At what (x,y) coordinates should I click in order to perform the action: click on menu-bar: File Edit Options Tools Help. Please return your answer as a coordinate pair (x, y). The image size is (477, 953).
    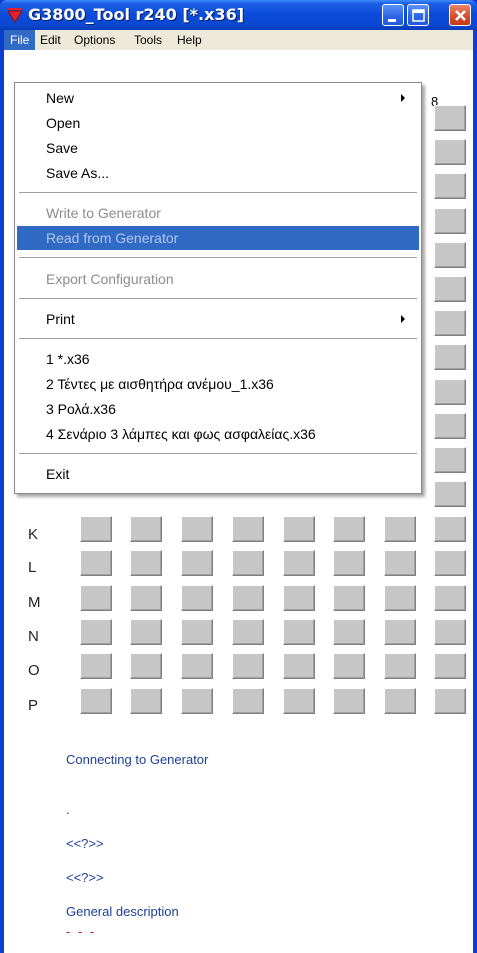
    Looking at the image, I should click on (238, 40).